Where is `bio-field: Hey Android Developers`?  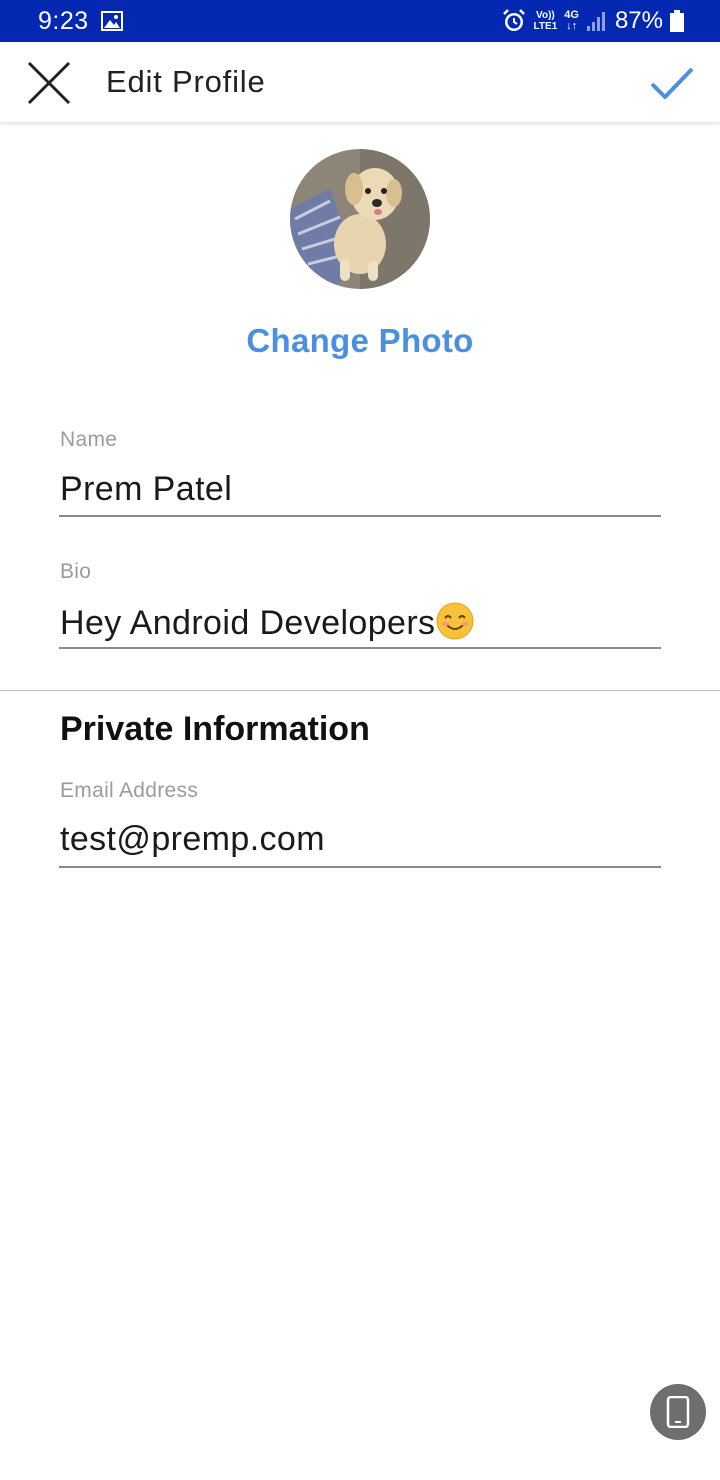
bio-field: Hey Android Developers is located at coordinates (267, 622).